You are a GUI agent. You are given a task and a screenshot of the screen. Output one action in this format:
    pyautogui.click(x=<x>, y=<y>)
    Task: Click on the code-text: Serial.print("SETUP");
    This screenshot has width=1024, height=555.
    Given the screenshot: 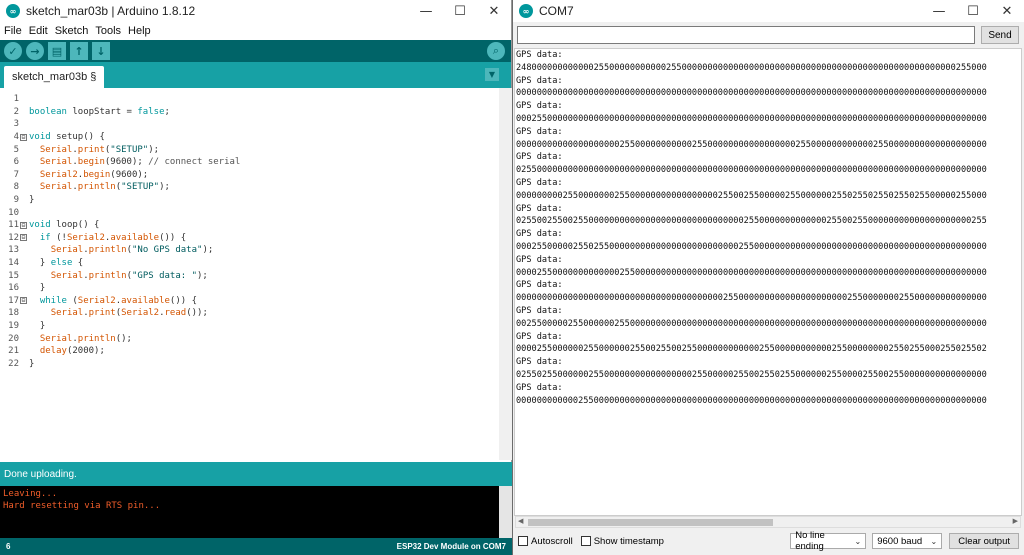 What is the action you would take?
    pyautogui.click(x=99, y=149)
    